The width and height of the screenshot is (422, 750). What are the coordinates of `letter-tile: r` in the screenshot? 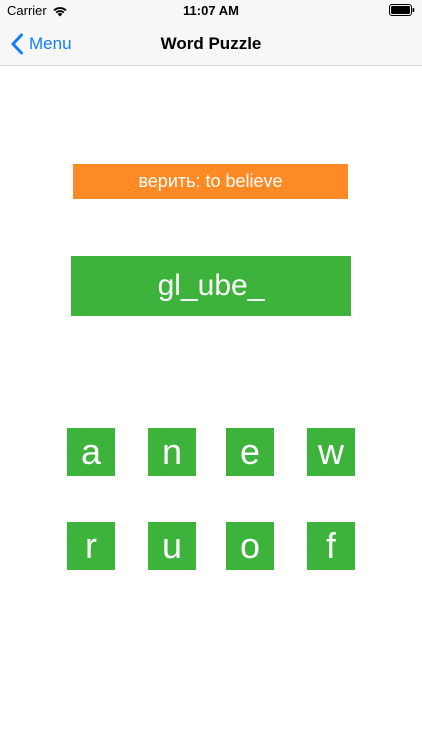 It's located at (91, 546).